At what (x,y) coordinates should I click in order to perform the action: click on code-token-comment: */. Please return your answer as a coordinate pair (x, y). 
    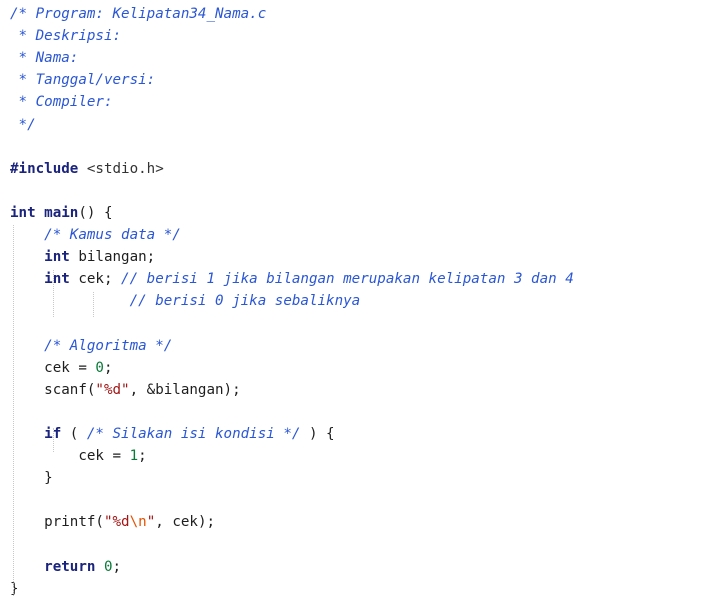
    Looking at the image, I should click on (23, 124).